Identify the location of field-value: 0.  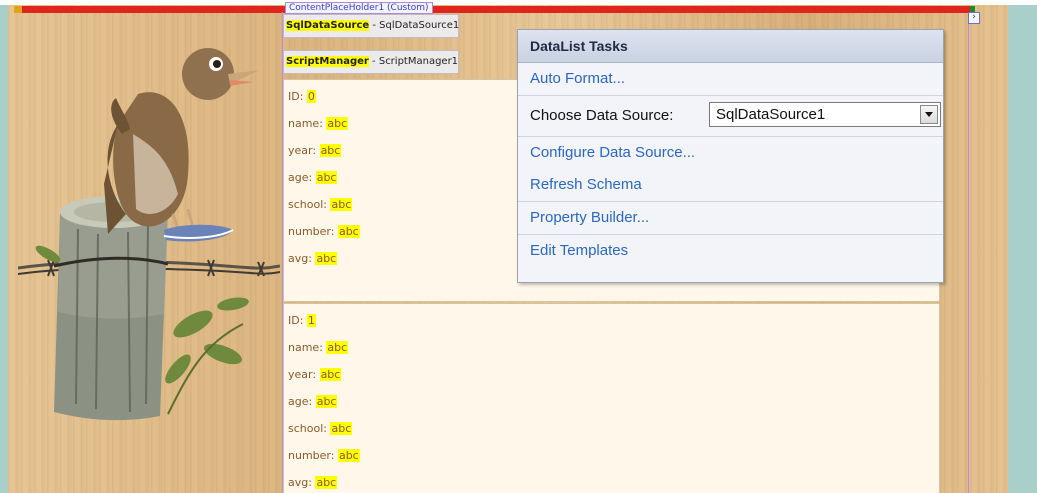
(311, 96).